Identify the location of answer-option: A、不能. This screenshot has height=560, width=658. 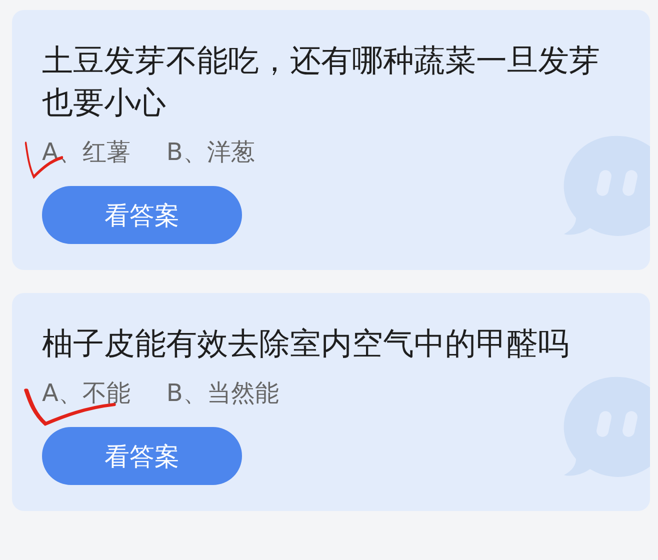
(86, 393).